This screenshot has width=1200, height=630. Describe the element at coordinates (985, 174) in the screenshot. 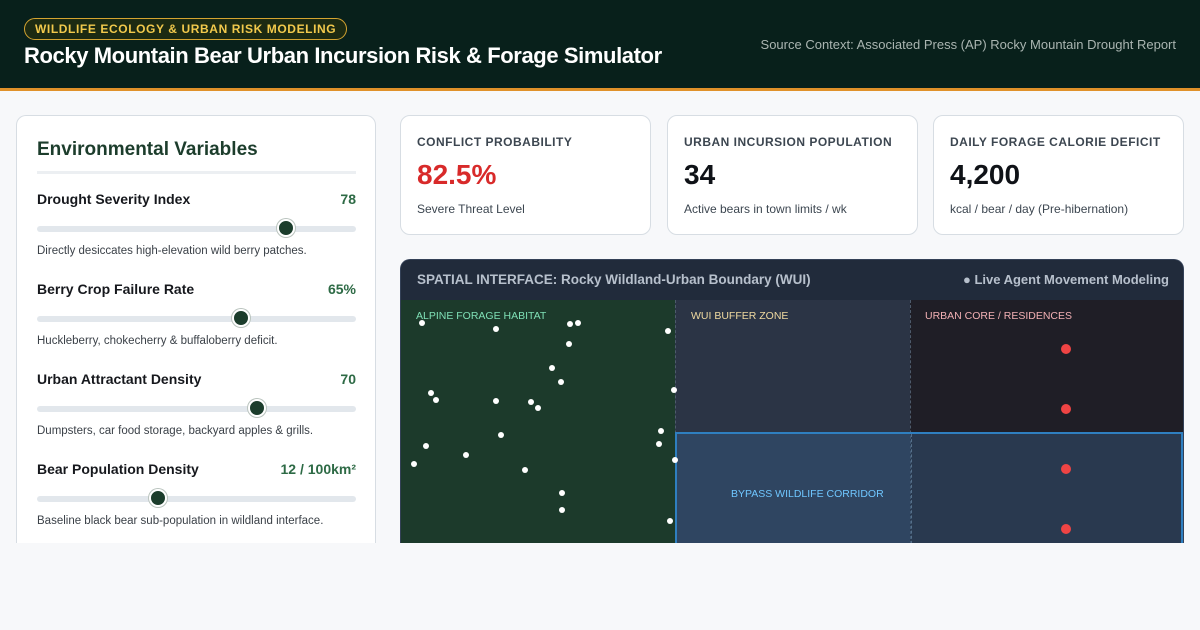

I see `metric-value: 4,200` at that location.